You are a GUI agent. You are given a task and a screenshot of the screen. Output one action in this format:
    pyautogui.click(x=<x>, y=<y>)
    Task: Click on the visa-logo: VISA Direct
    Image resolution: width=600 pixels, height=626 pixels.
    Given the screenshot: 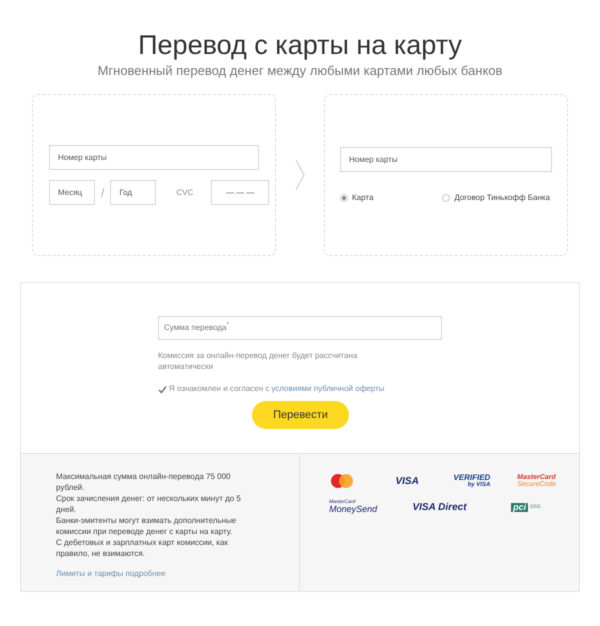 What is the action you would take?
    pyautogui.click(x=439, y=507)
    